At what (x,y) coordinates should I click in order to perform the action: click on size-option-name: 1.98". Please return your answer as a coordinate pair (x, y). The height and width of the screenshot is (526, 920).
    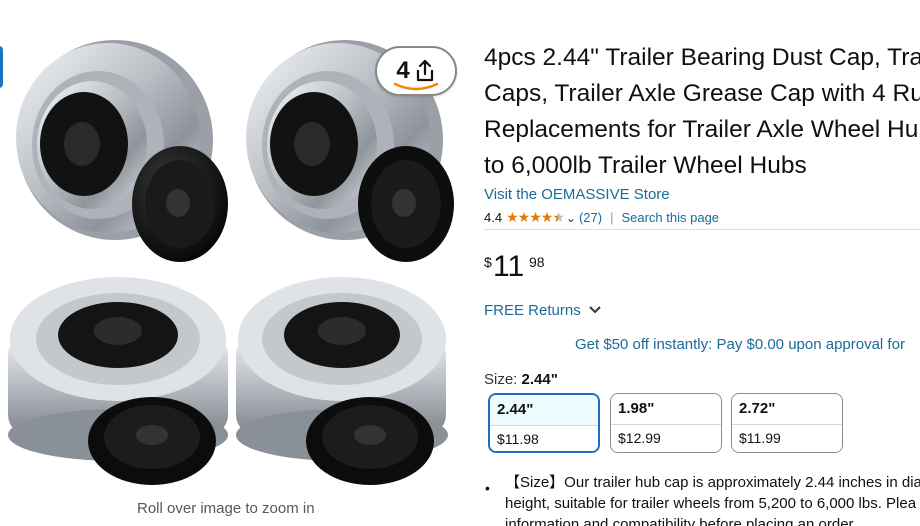
    Looking at the image, I should click on (636, 408).